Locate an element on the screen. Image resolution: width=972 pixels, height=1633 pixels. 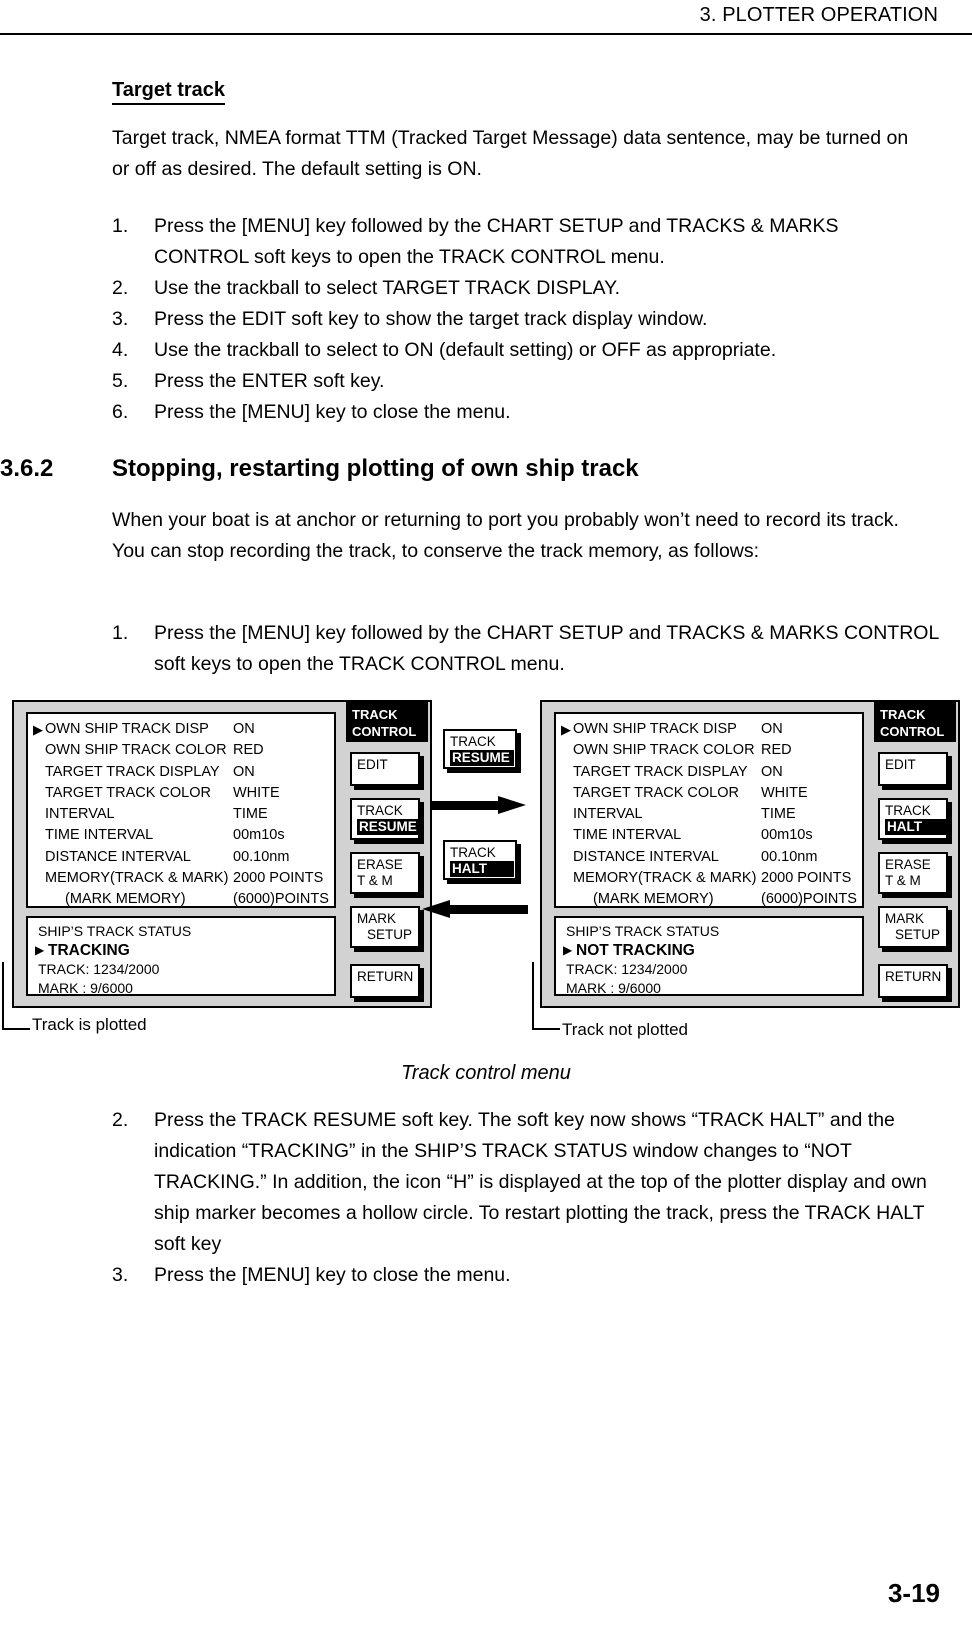
softkey-label-line2: SETUP is located at coordinates (918, 934).